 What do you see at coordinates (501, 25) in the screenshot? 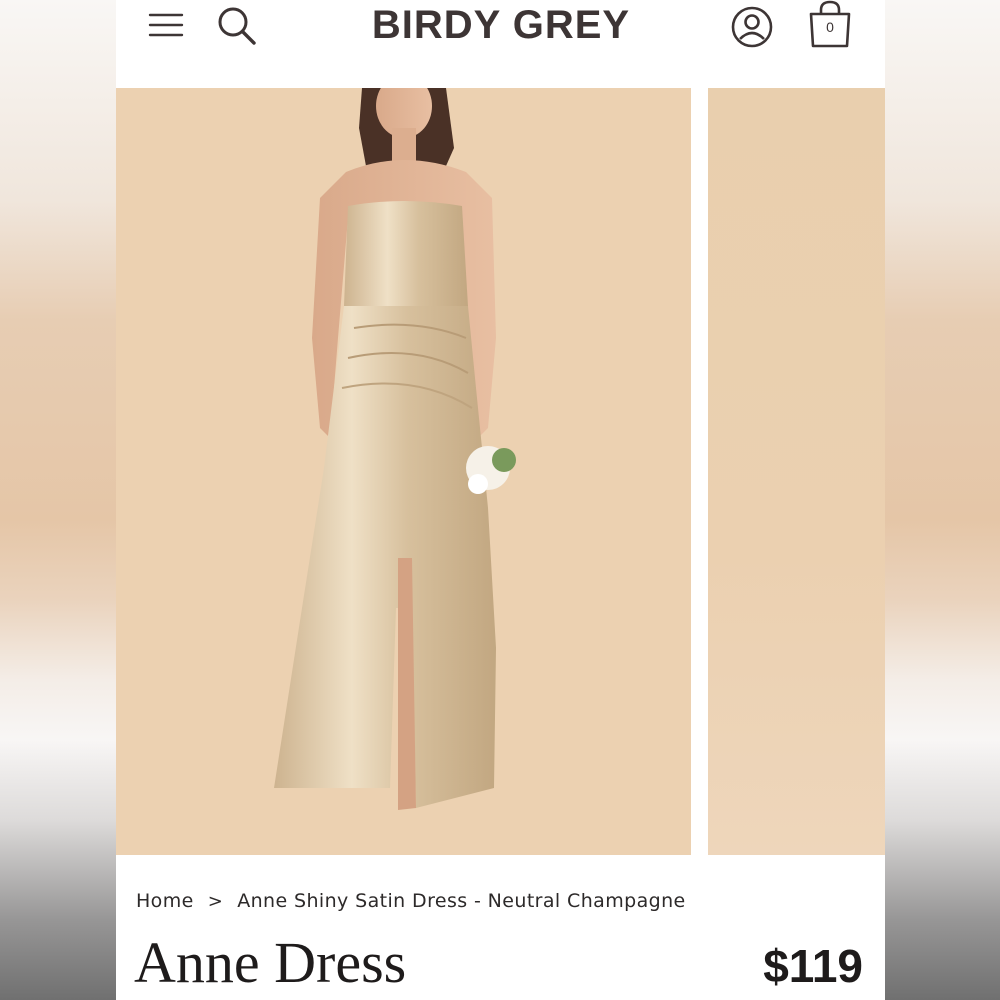
I see `brand-logo: BIRDY GREY` at bounding box center [501, 25].